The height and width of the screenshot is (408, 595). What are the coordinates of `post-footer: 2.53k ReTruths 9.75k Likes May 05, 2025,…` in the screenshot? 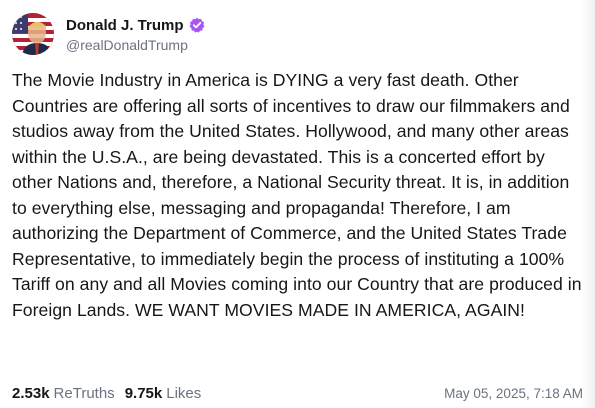 It's located at (297, 393).